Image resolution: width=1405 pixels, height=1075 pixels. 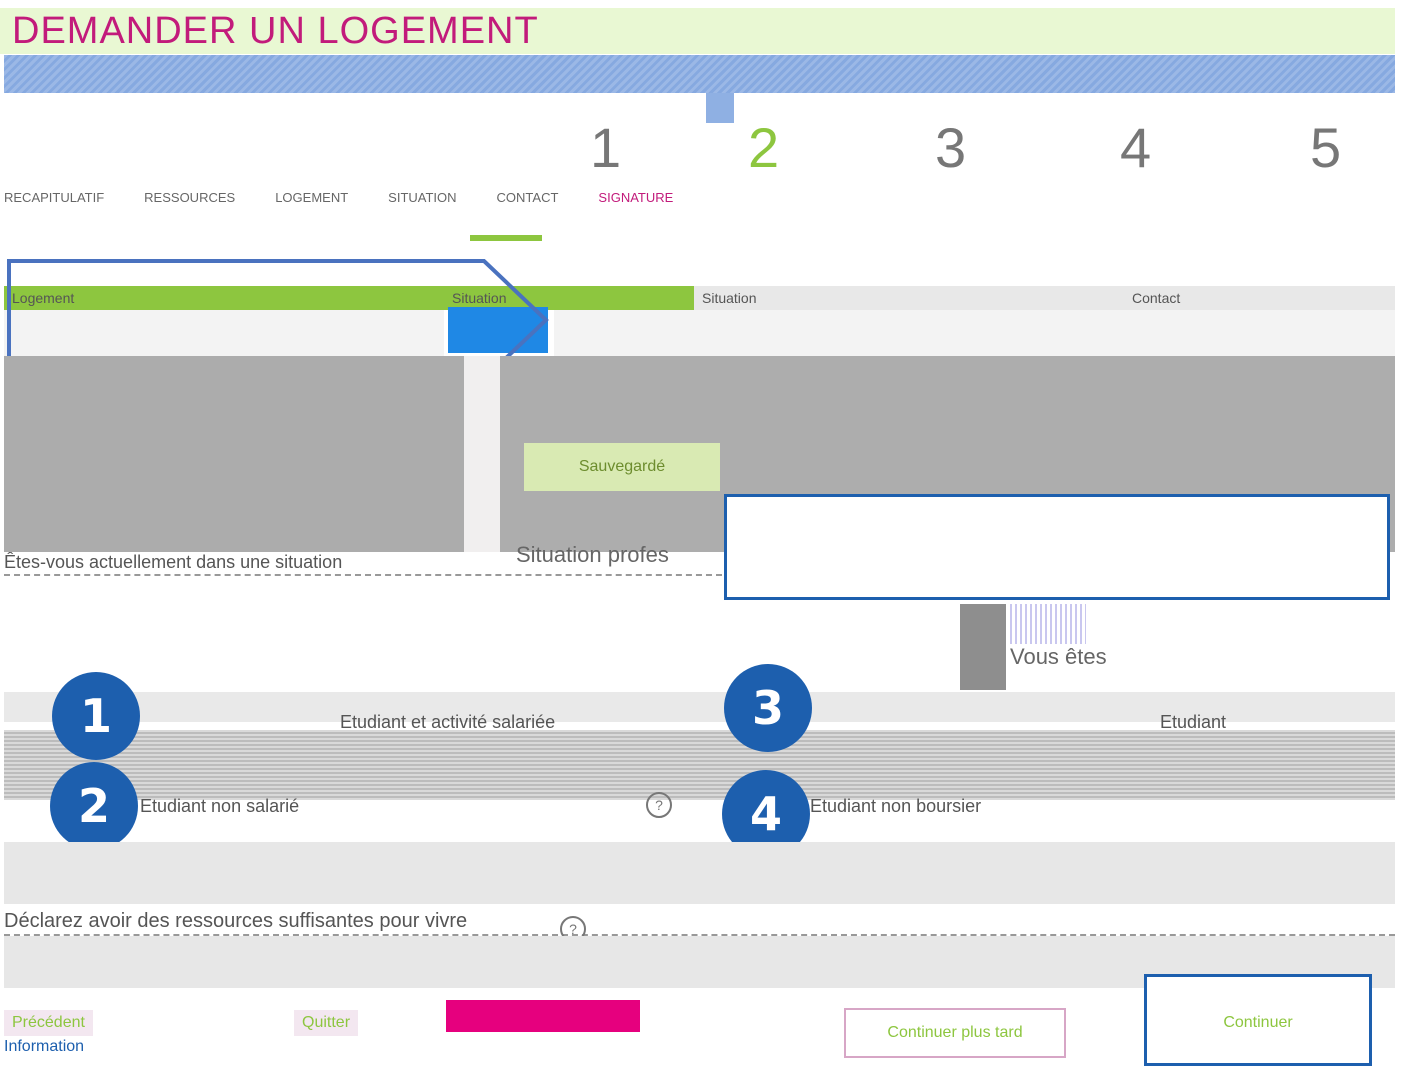 I want to click on tab-contact: Contact, so click(x=1259, y=298).